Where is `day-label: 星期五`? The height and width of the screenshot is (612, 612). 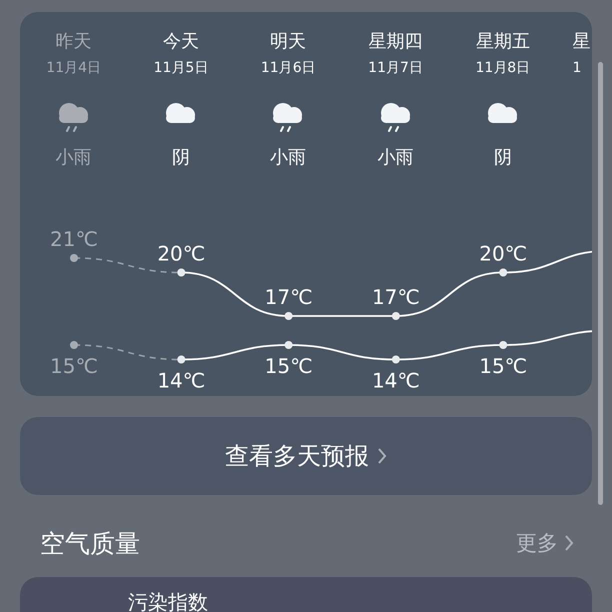 day-label: 星期五 is located at coordinates (503, 42).